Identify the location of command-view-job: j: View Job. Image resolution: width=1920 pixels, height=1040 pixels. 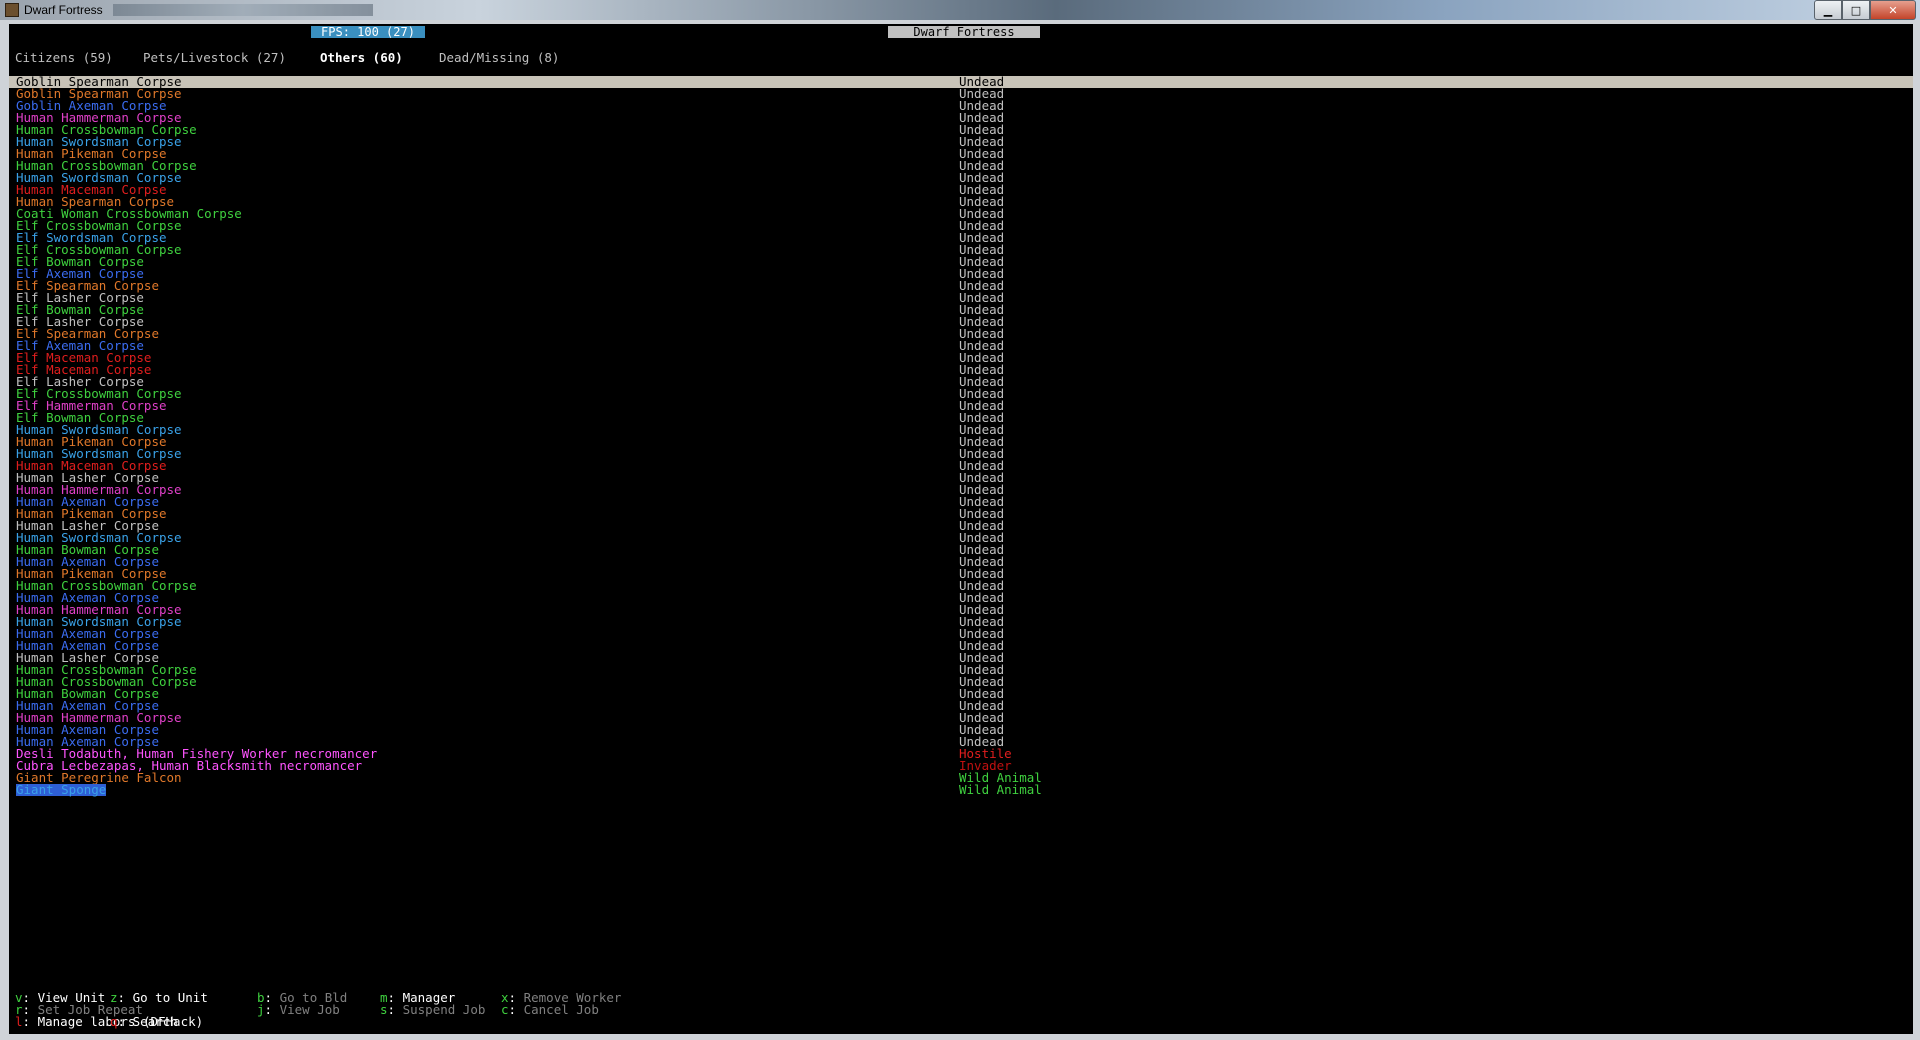
(298, 1009).